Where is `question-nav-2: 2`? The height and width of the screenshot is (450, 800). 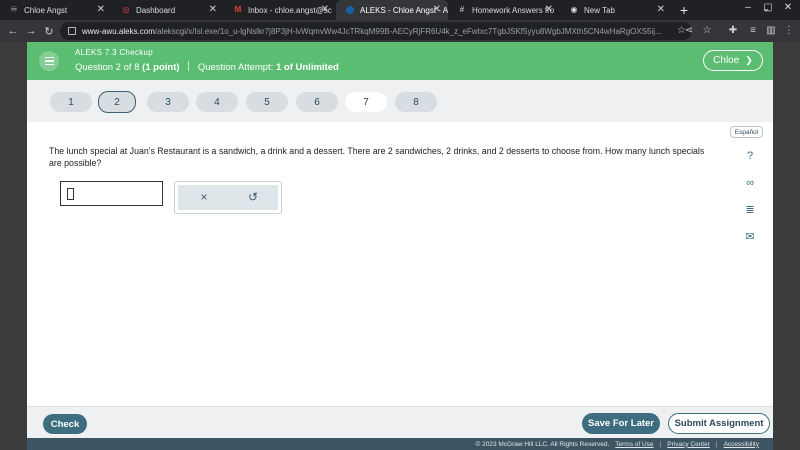
question-nav-2: 2 is located at coordinates (117, 102).